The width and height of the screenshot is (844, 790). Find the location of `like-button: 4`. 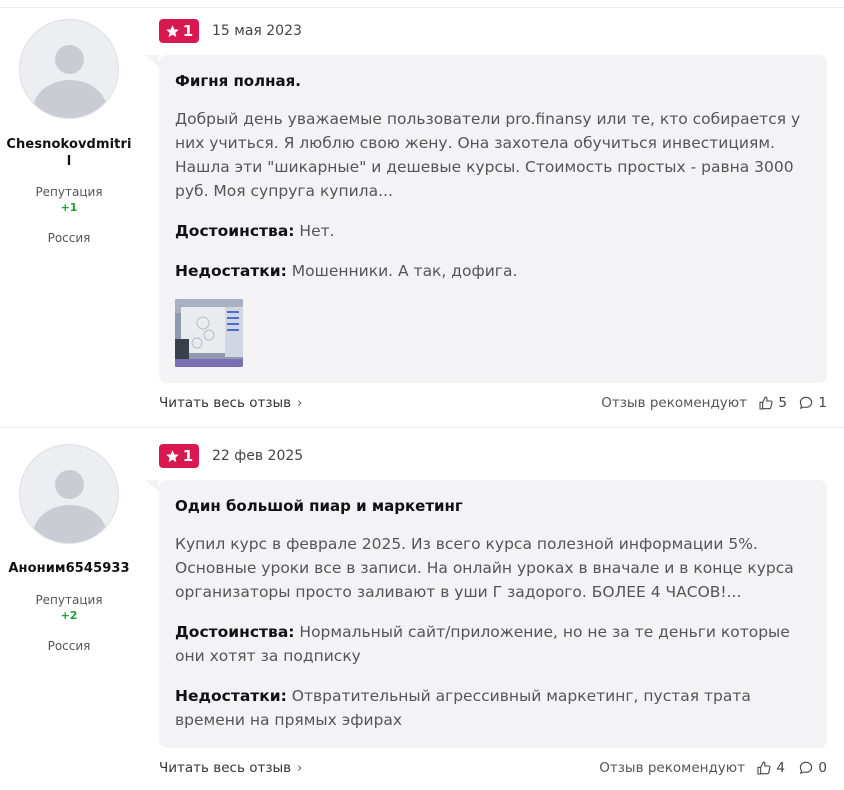

like-button: 4 is located at coordinates (770, 768).